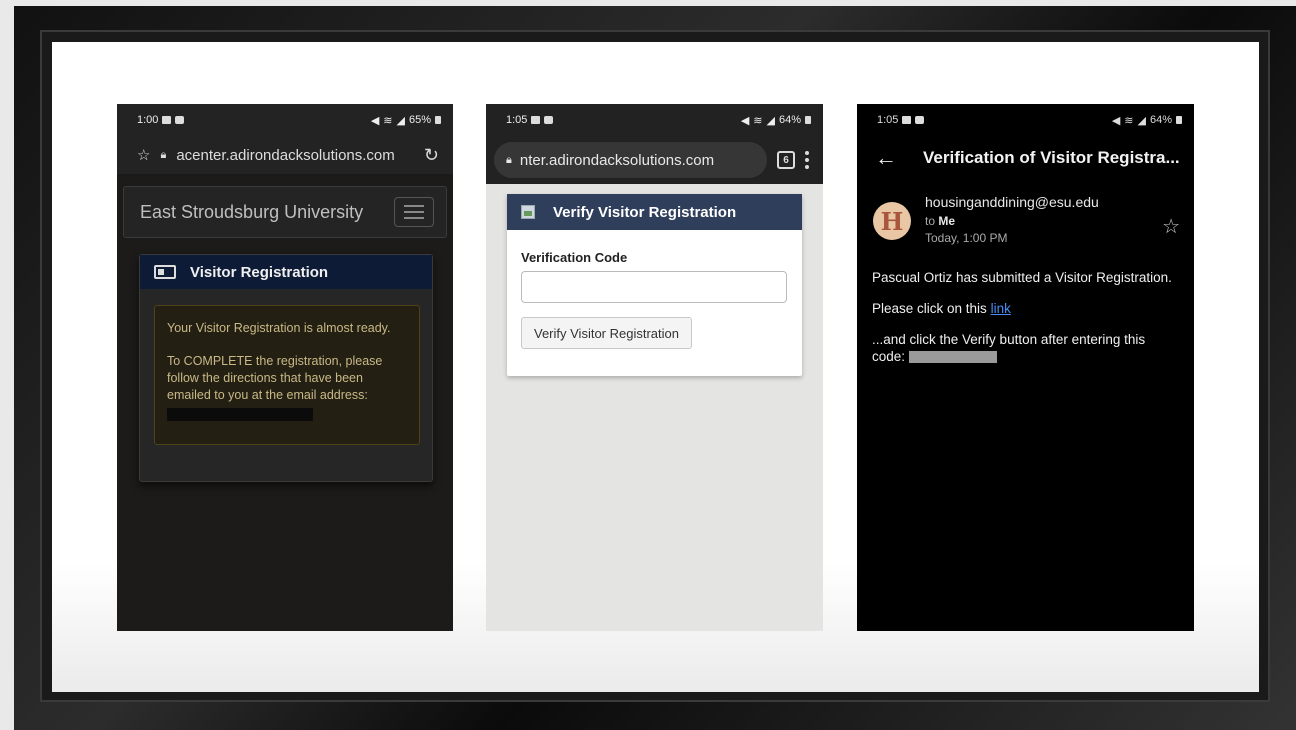 Image resolution: width=1296 pixels, height=730 pixels. Describe the element at coordinates (1052, 202) in the screenshot. I see `sender-email: housinganddining@esu.edu` at that location.